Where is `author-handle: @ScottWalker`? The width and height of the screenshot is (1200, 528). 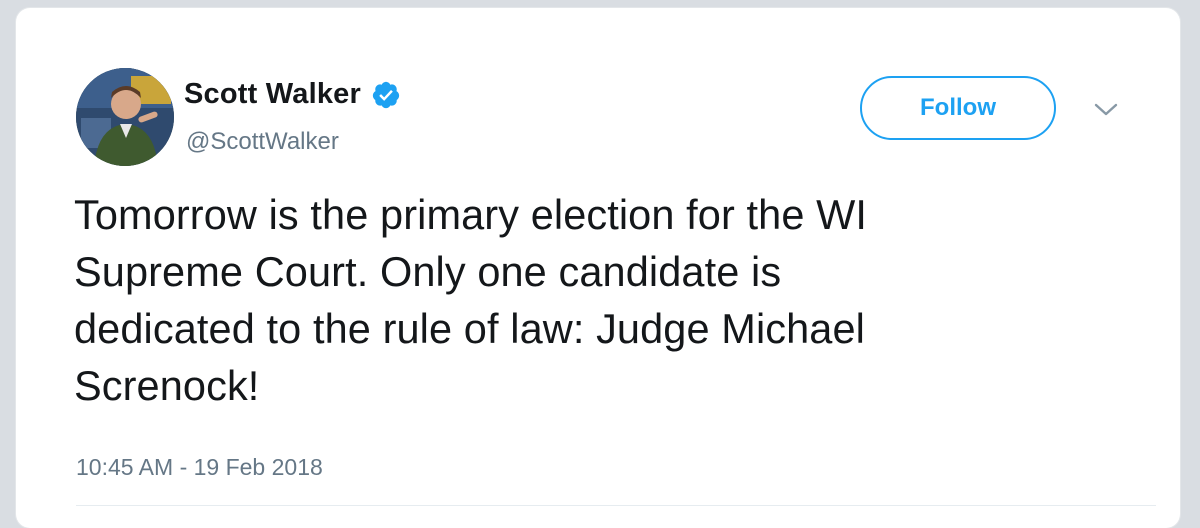 author-handle: @ScottWalker is located at coordinates (262, 142).